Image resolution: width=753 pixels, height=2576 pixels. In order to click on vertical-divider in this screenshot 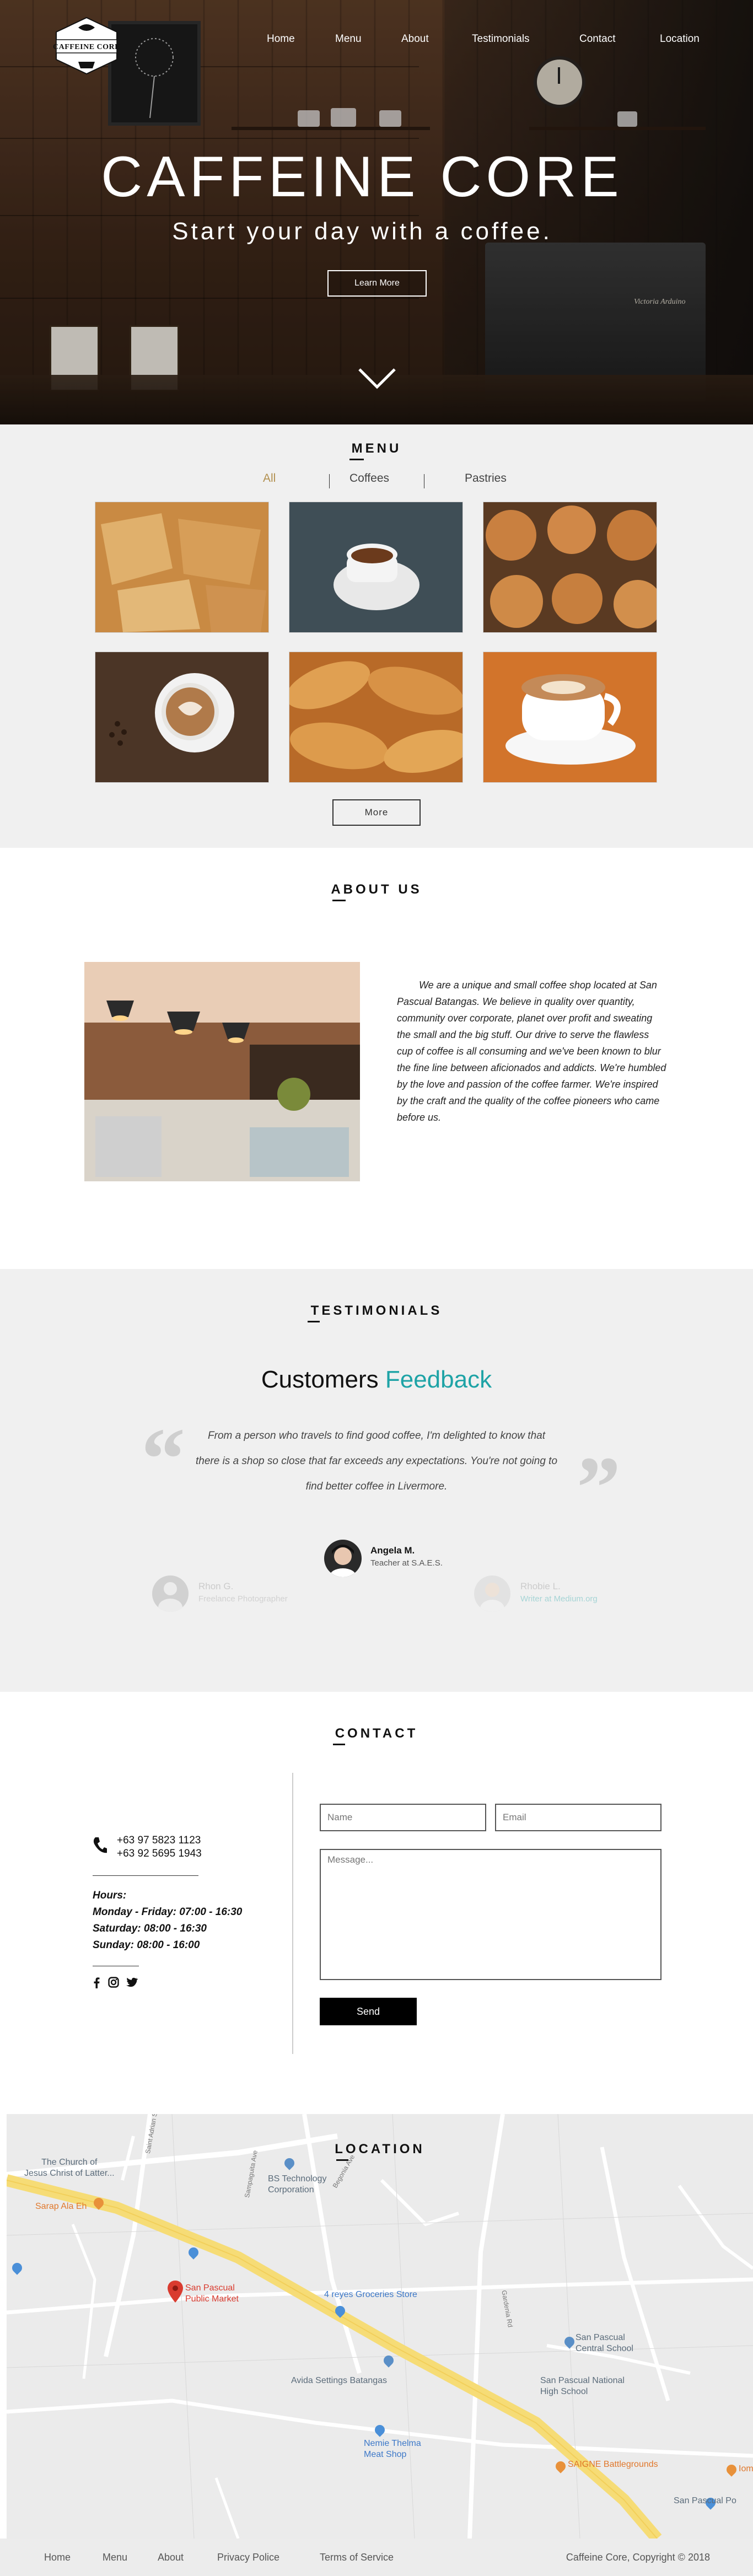, I will do `click(292, 1914)`.